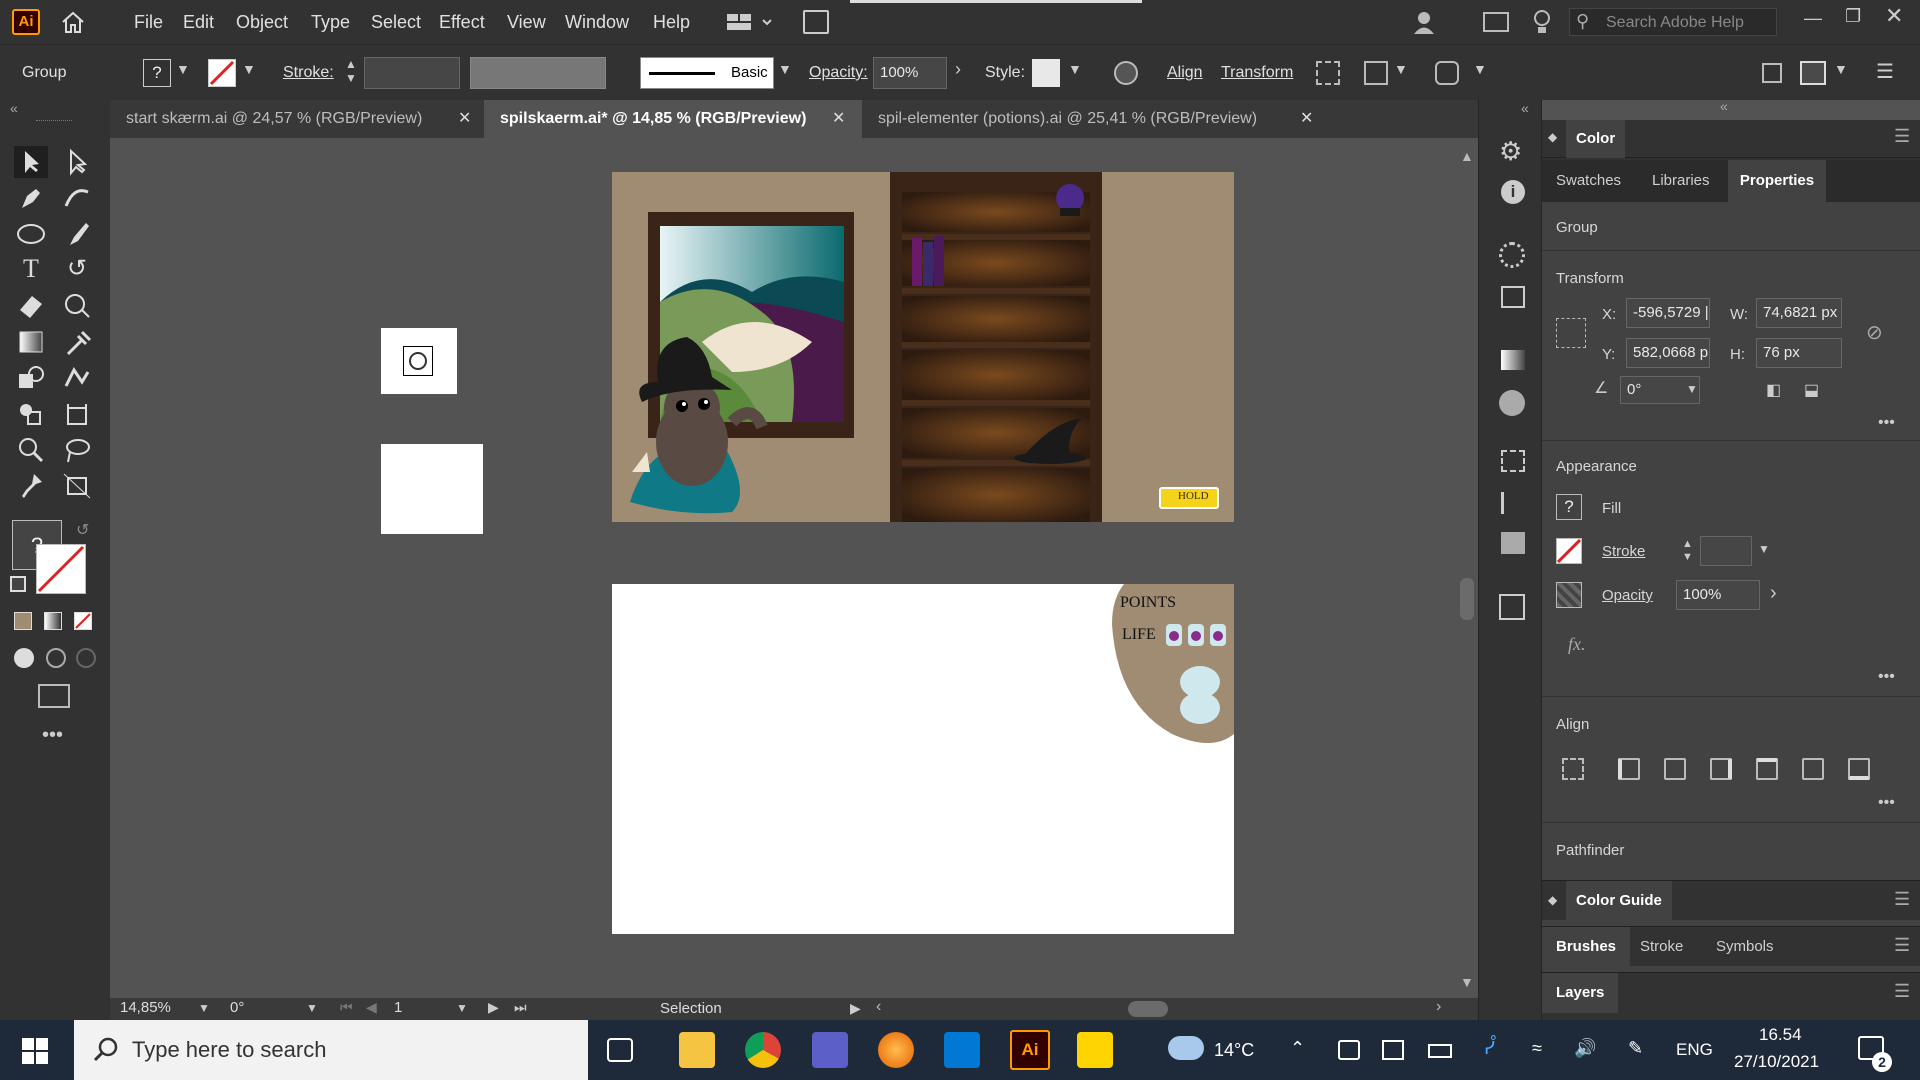 The image size is (1920, 1080). I want to click on style-dropdown-icon: ▼, so click(1075, 69).